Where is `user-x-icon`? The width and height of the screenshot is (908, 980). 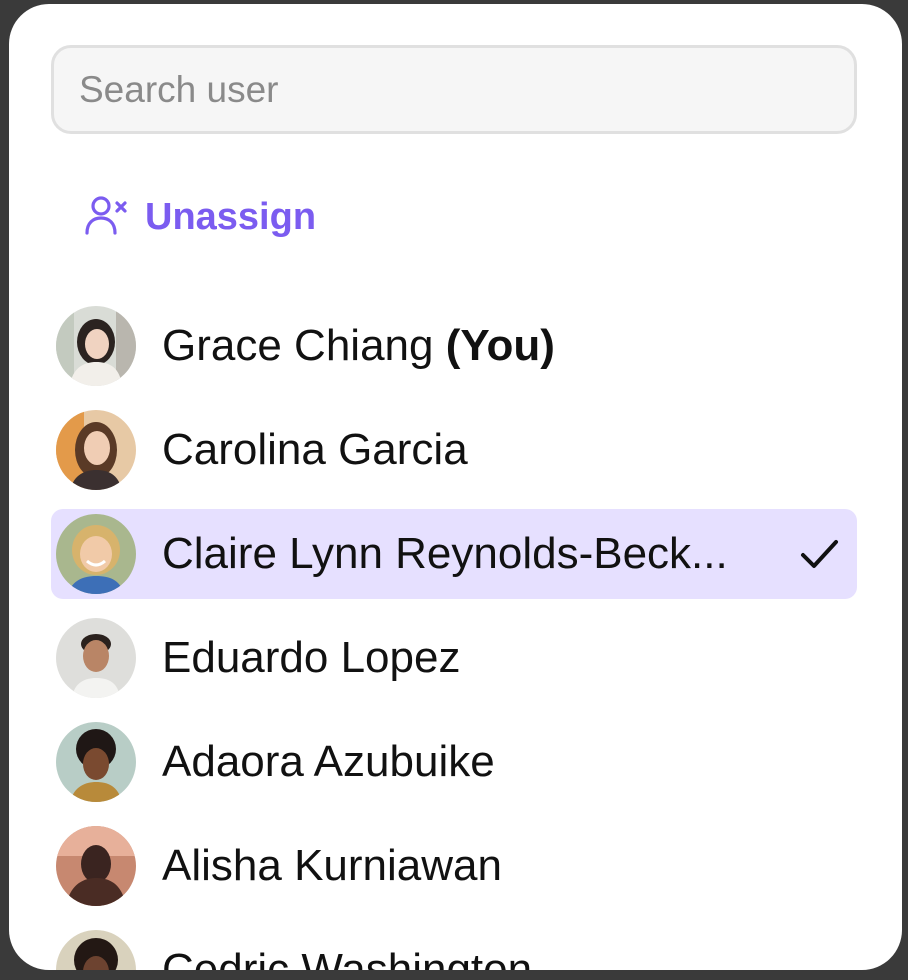
user-x-icon is located at coordinates (105, 217).